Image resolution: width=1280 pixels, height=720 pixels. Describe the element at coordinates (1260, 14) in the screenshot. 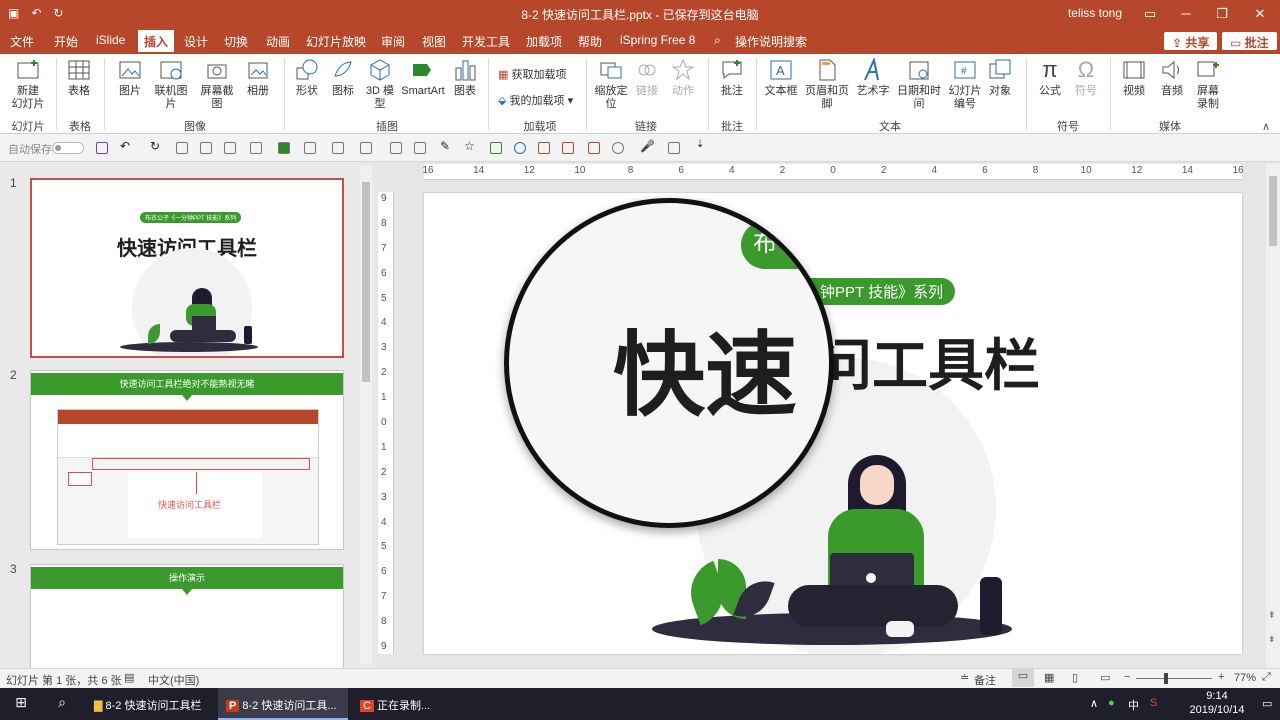

I see `close-button: ✕` at that location.